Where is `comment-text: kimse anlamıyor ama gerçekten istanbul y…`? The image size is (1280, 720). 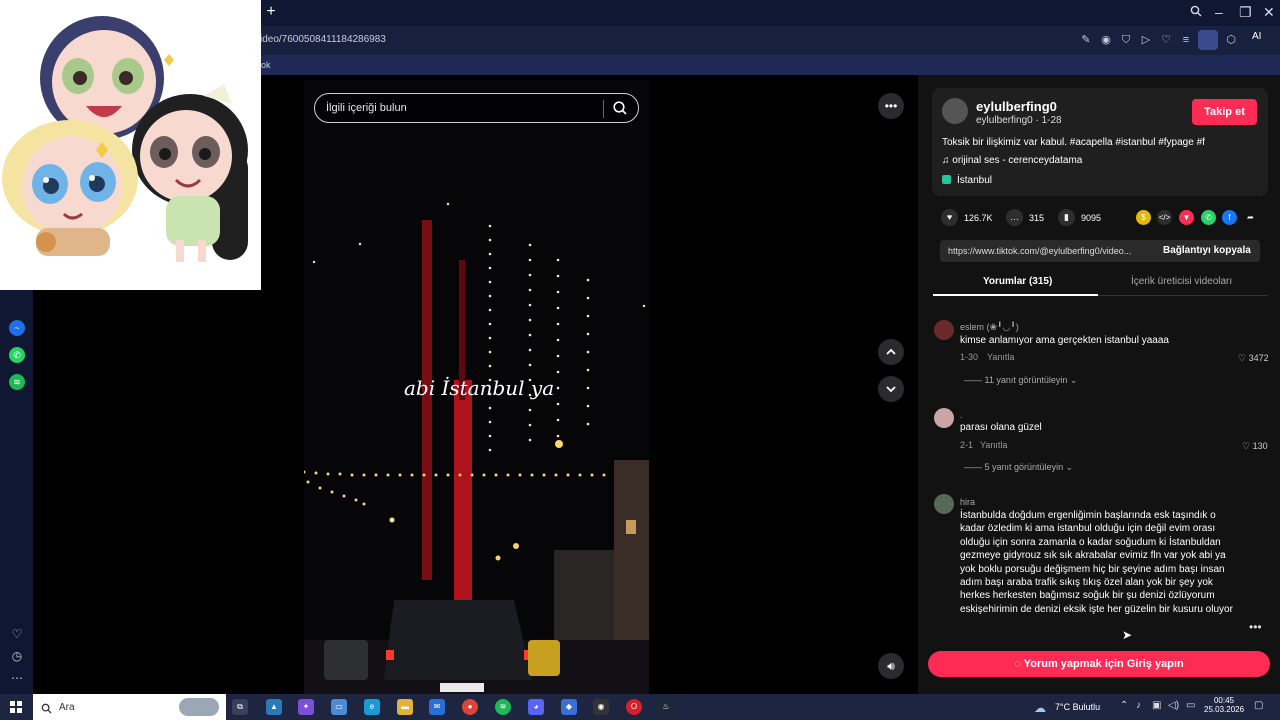
comment-text: kimse anlamıyor ama gerçekten istanbul y… is located at coordinates (1064, 340).